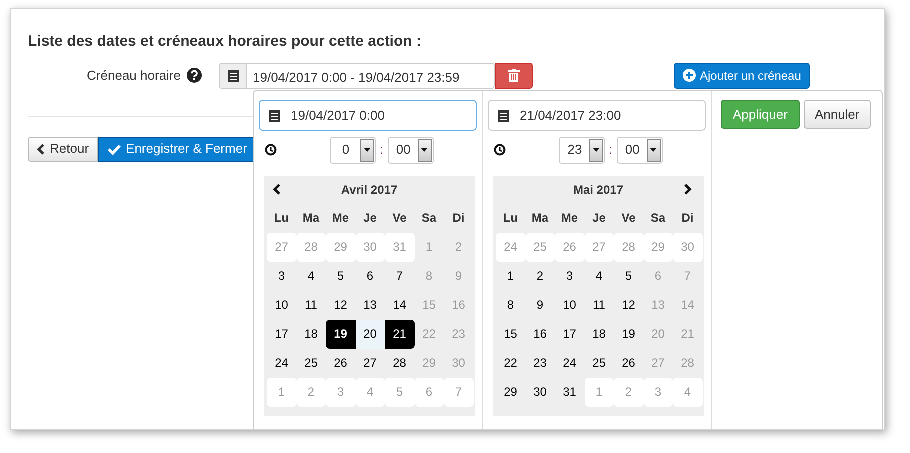 This screenshot has height=453, width=910. Describe the element at coordinates (399, 305) in the screenshot. I see `day-cell: 14` at that location.